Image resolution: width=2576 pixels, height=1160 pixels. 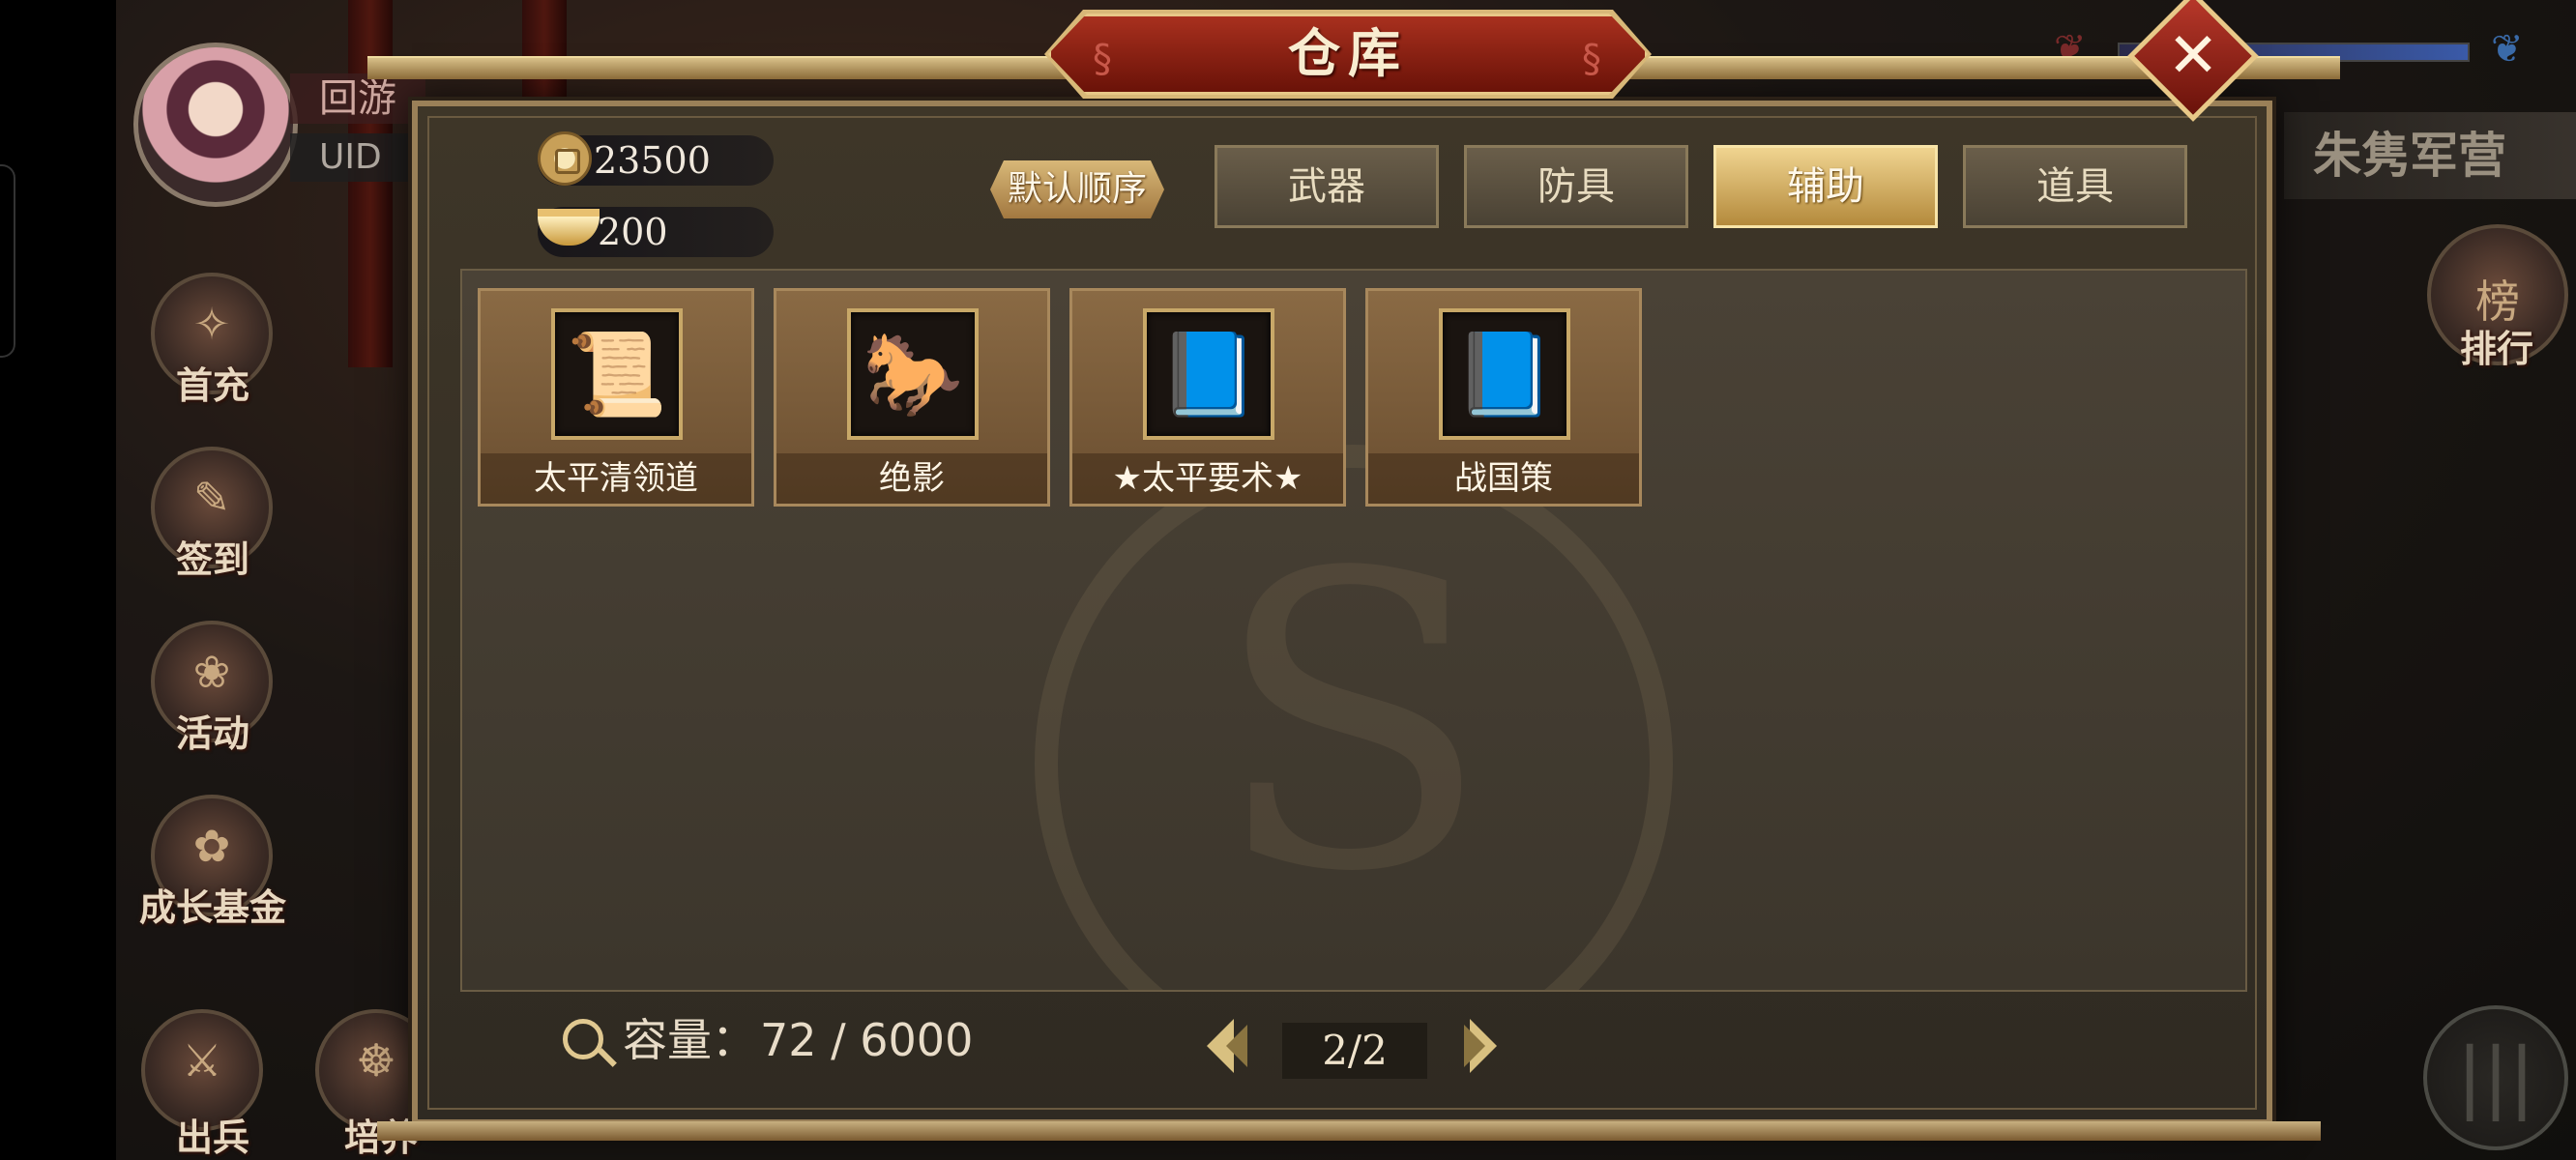 What do you see at coordinates (212, 1138) in the screenshot?
I see `dispatch-troops-label: 出兵` at bounding box center [212, 1138].